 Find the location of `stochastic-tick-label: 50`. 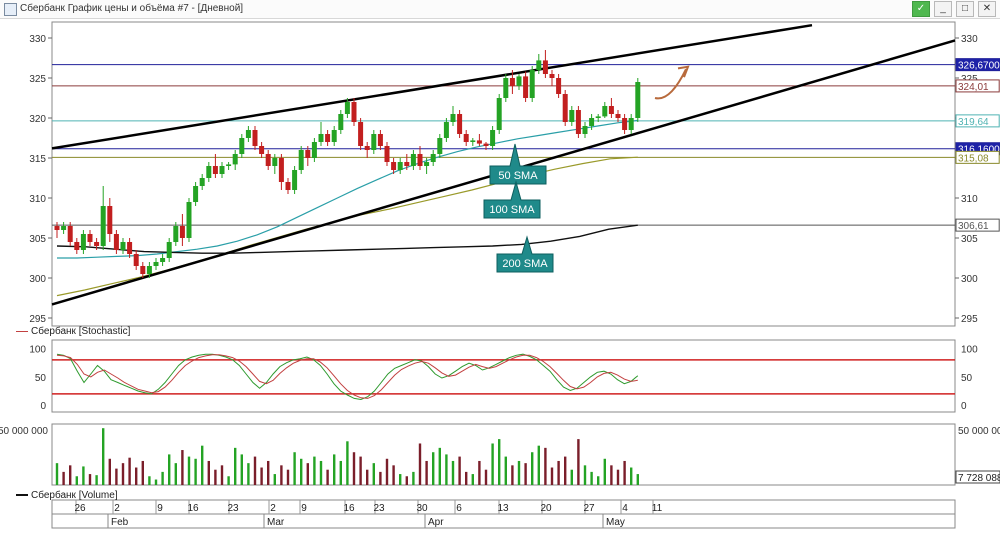

stochastic-tick-label: 50 is located at coordinates (41, 378).